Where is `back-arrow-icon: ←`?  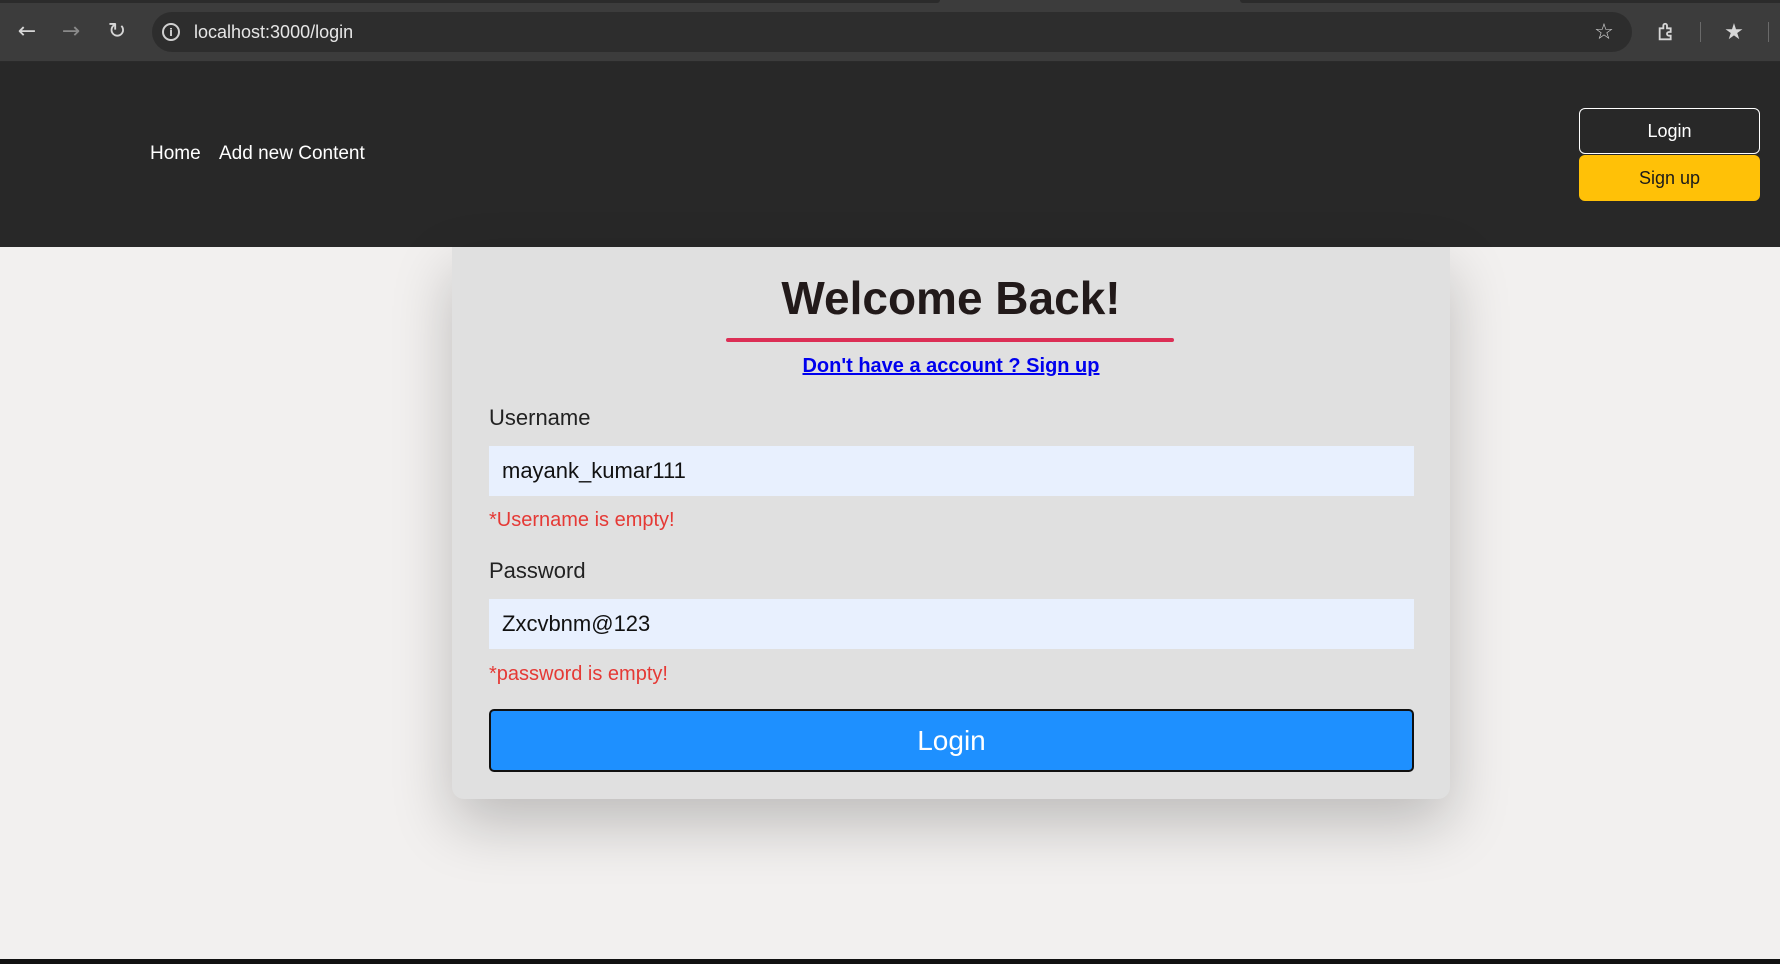 back-arrow-icon: ← is located at coordinates (27, 31).